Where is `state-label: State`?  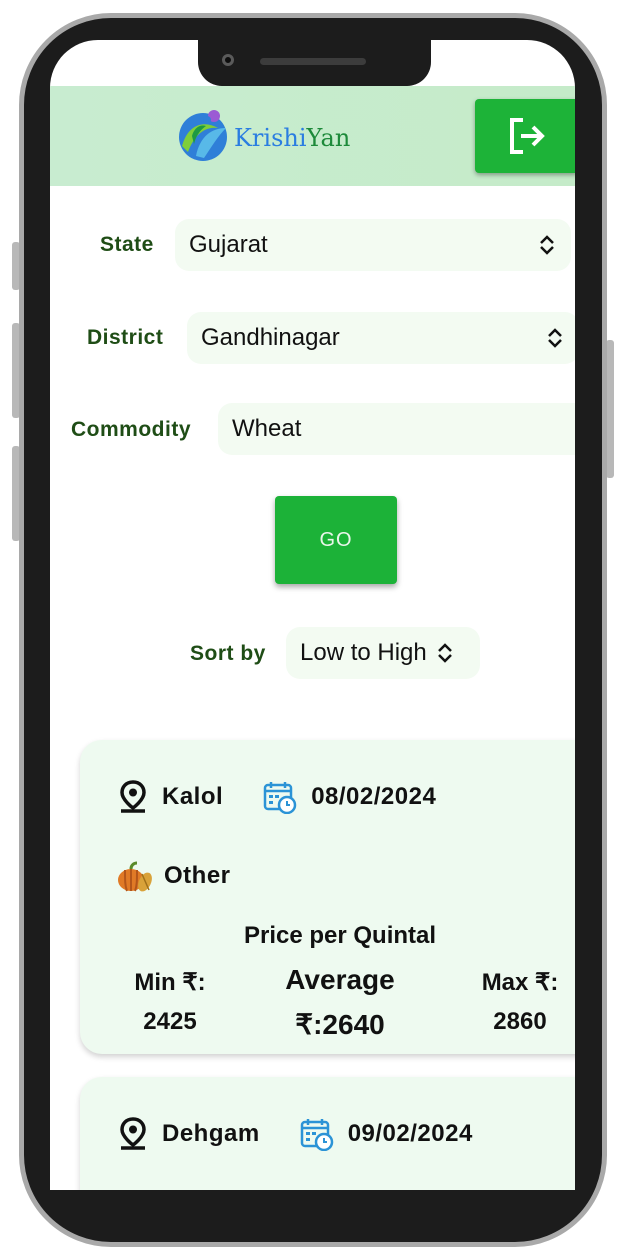 state-label: State is located at coordinates (127, 244).